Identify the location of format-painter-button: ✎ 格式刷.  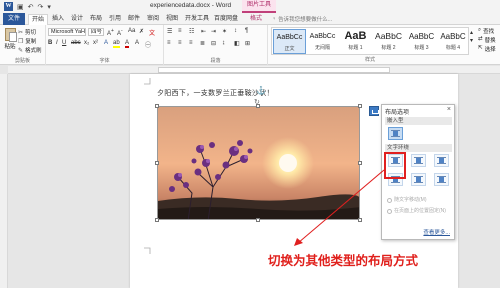
(30, 50).